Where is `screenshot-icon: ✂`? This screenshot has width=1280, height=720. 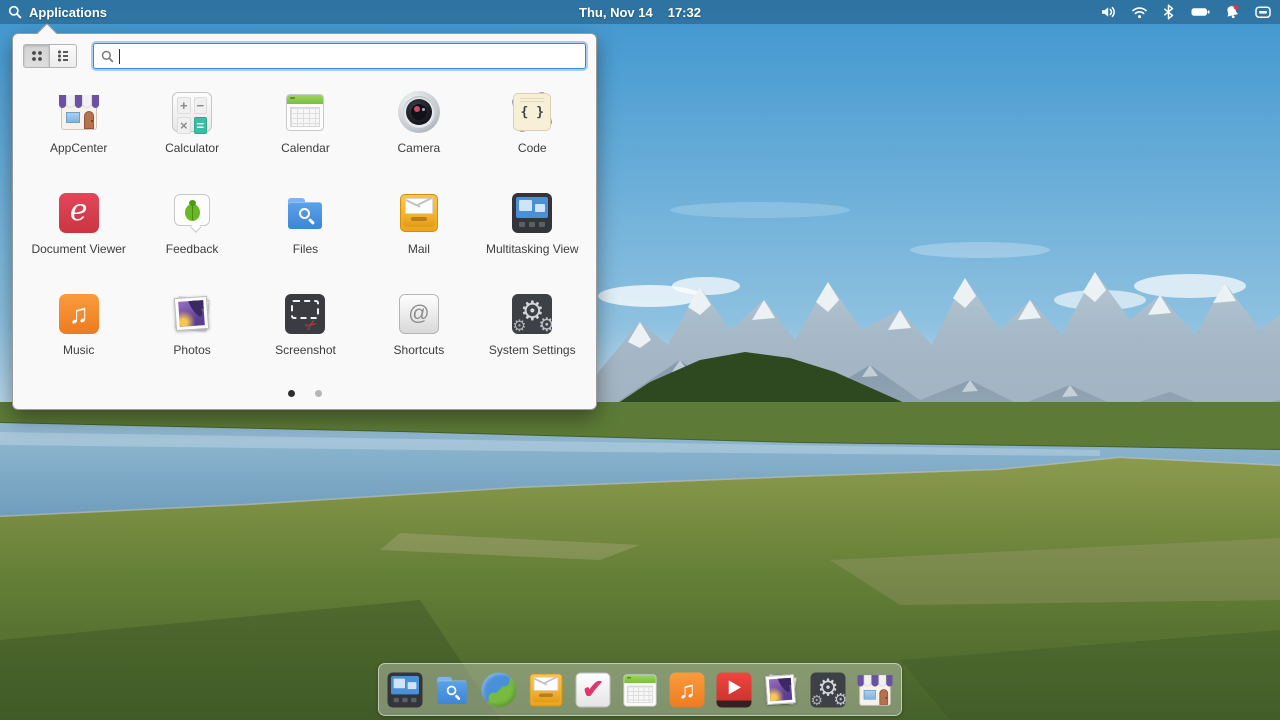 screenshot-icon: ✂ is located at coordinates (305, 314).